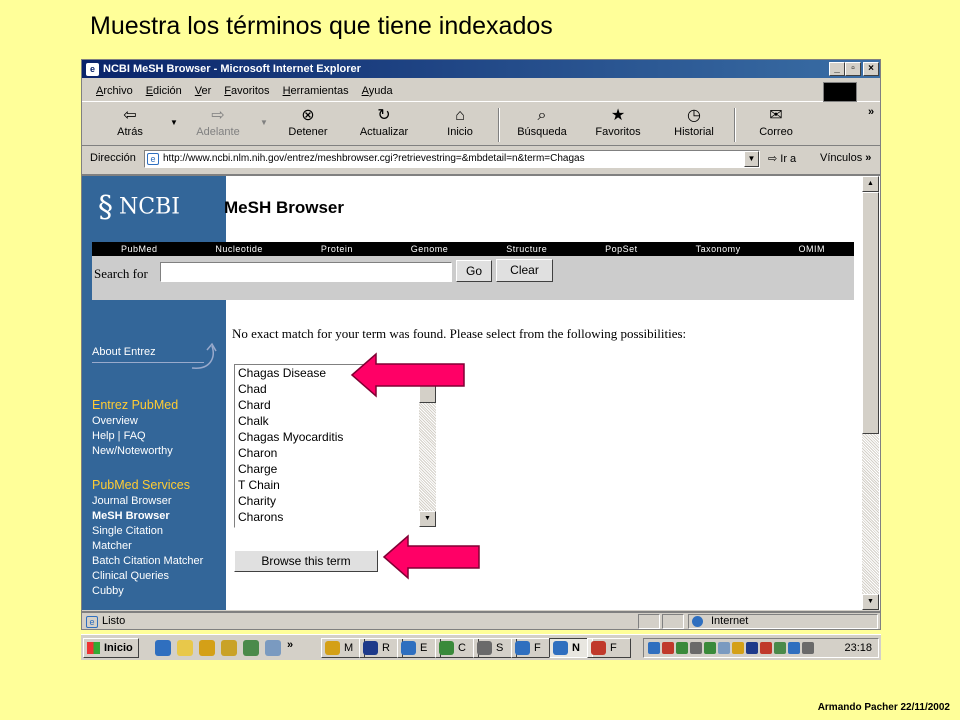 Image resolution: width=960 pixels, height=720 pixels. I want to click on list-item: Charity, so click(336, 501).